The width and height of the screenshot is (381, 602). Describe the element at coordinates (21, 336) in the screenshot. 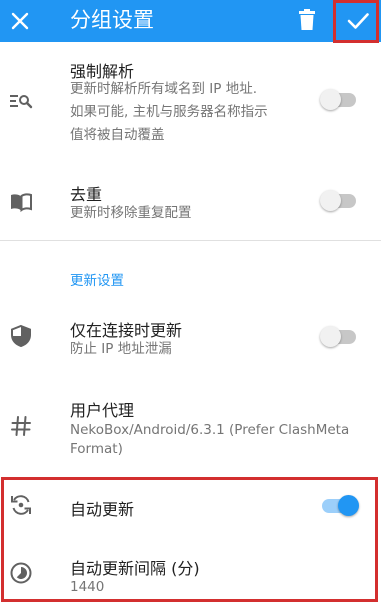

I see `shield-icon` at that location.